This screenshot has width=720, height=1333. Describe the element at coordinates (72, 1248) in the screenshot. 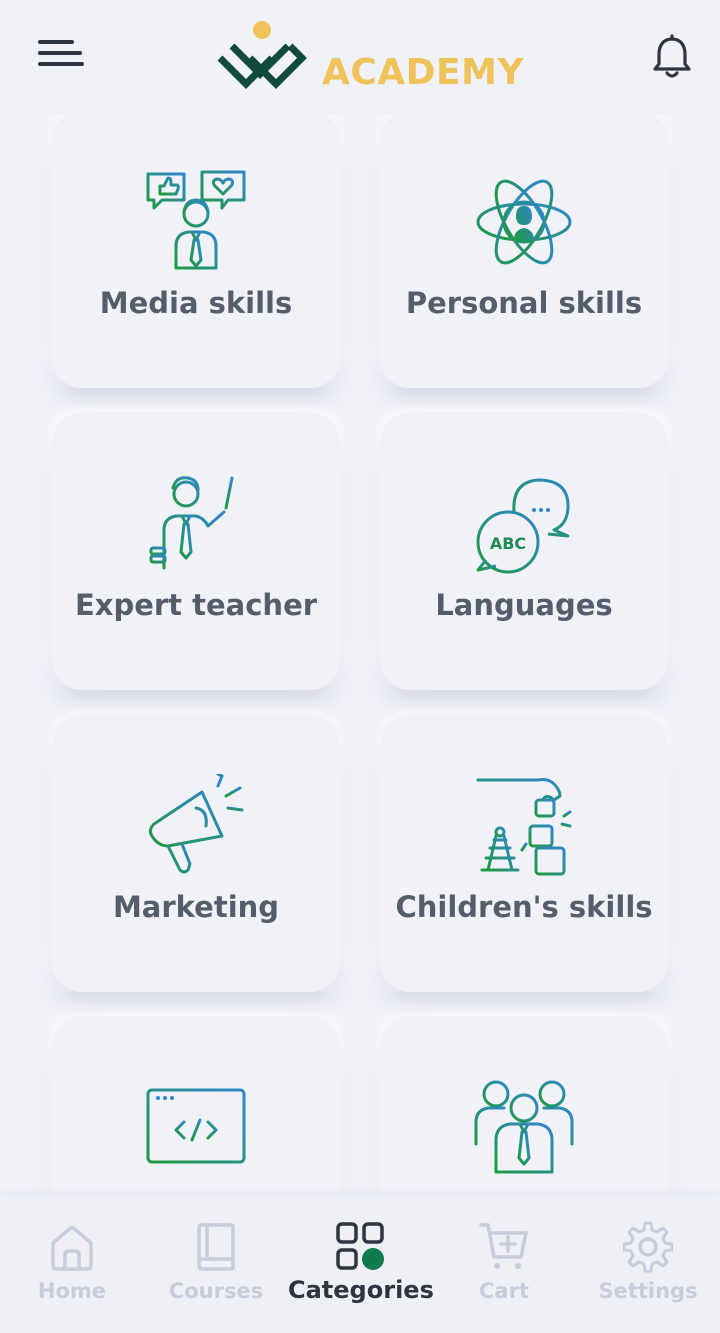

I see `home-icon` at that location.